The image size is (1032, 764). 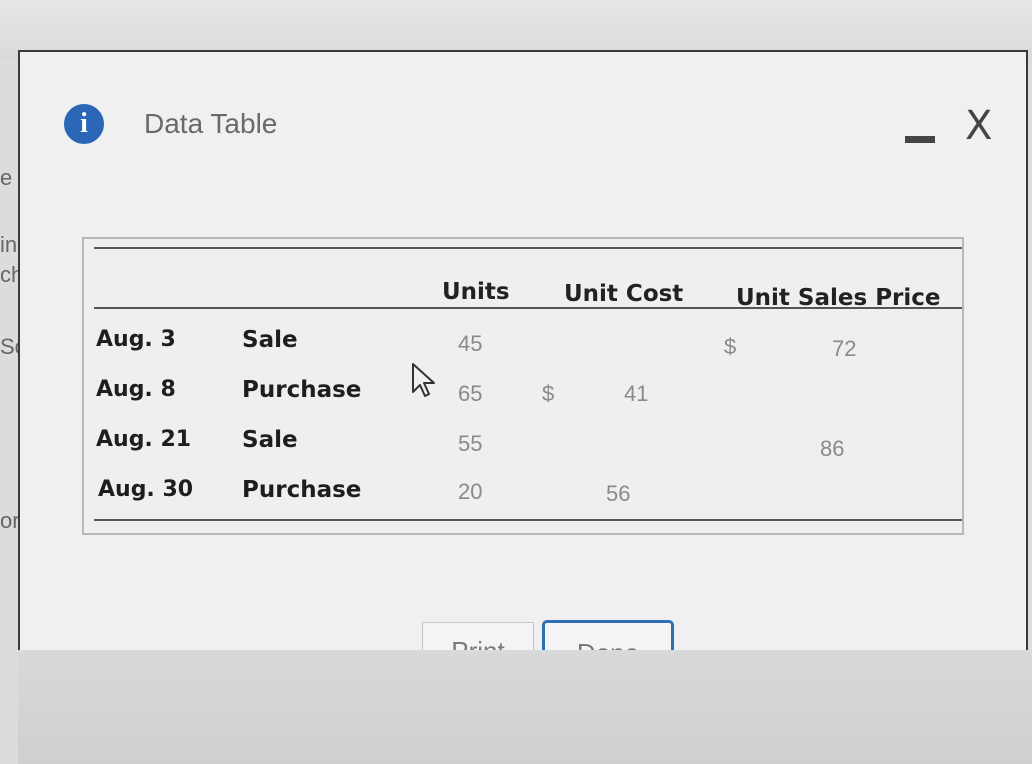 What do you see at coordinates (978, 126) in the screenshot?
I see `close-icon: X` at bounding box center [978, 126].